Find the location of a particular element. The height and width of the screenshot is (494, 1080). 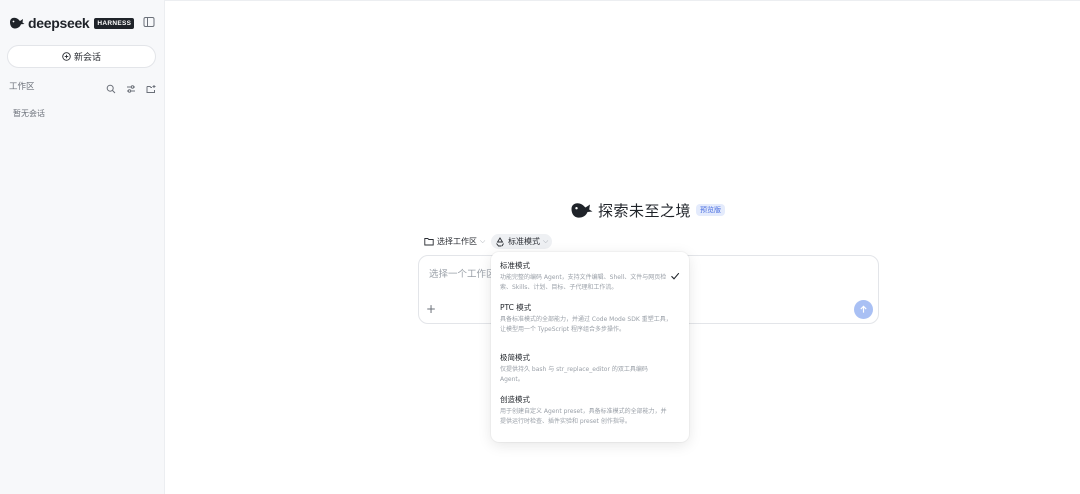

mode-picker-label: 标准模式 is located at coordinates (524, 241).